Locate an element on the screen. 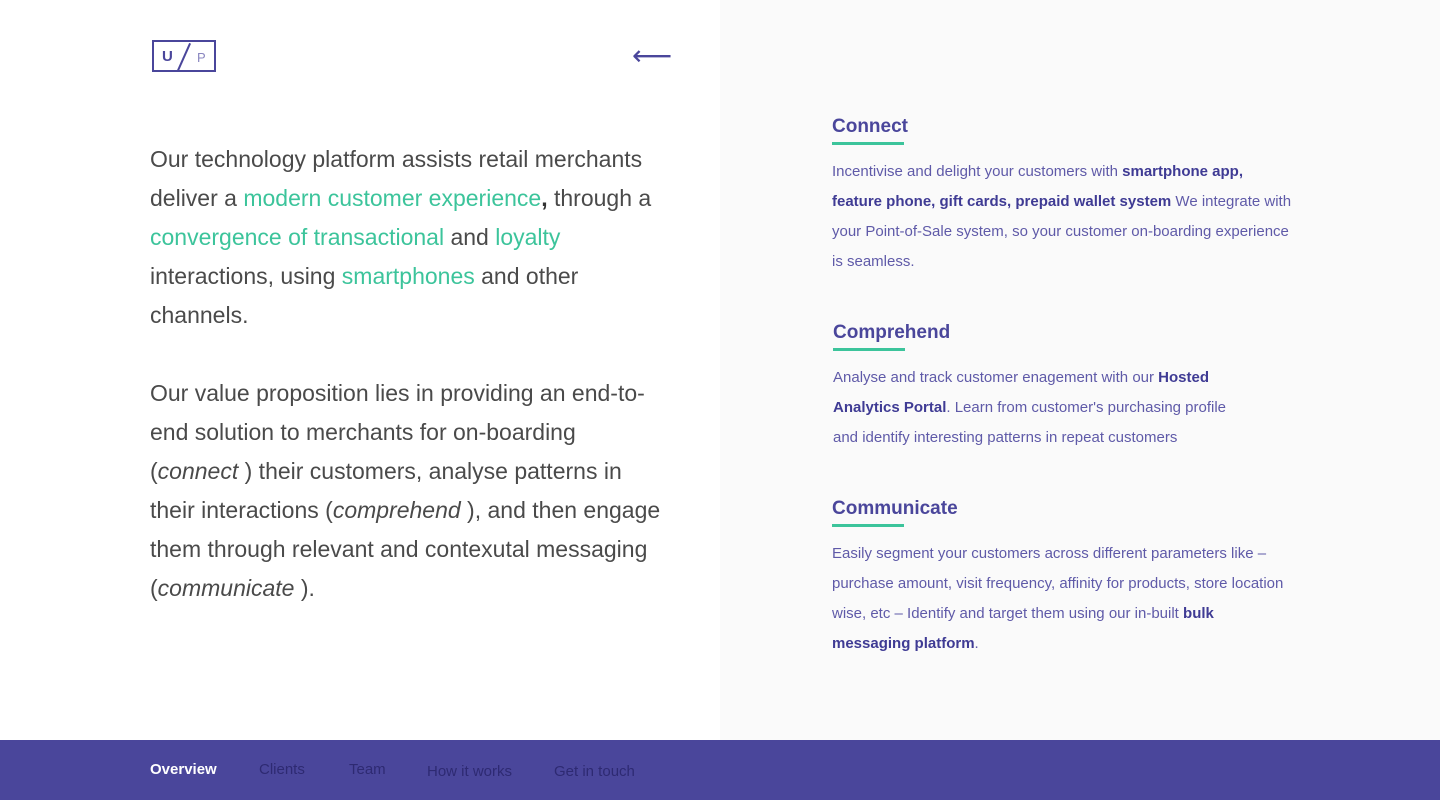 Image resolution: width=1440 pixels, height=800 pixels. value-em-connect: connect is located at coordinates (198, 471).